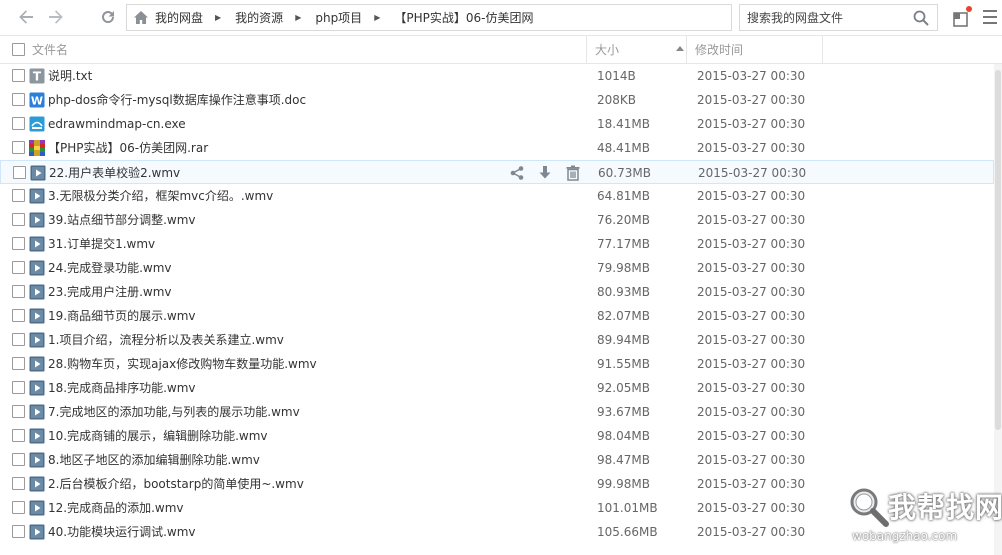 The image size is (1002, 555). I want to click on file-name: edrawmindmap-cn.exe, so click(117, 124).